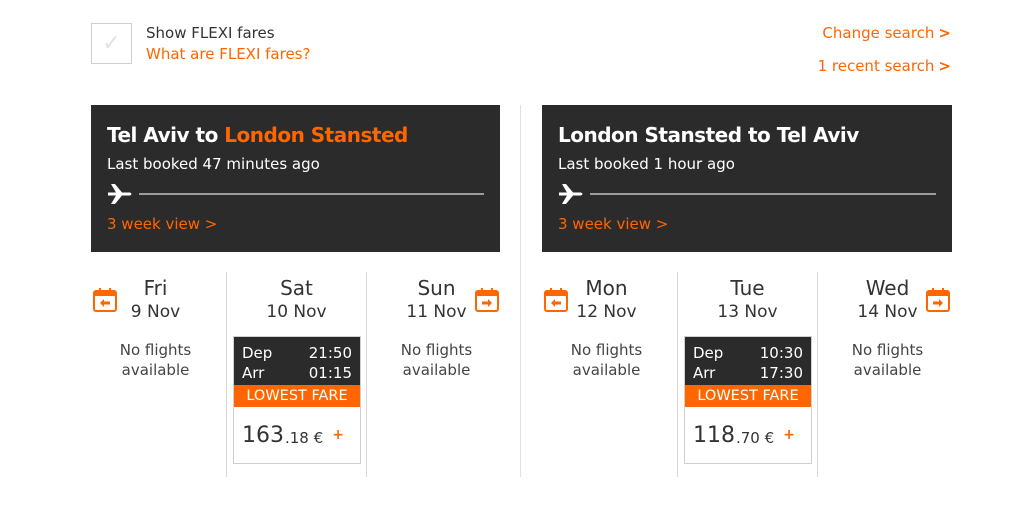 This screenshot has width=1024, height=509. What do you see at coordinates (876, 66) in the screenshot?
I see `recent-search-label: 1 recent search` at bounding box center [876, 66].